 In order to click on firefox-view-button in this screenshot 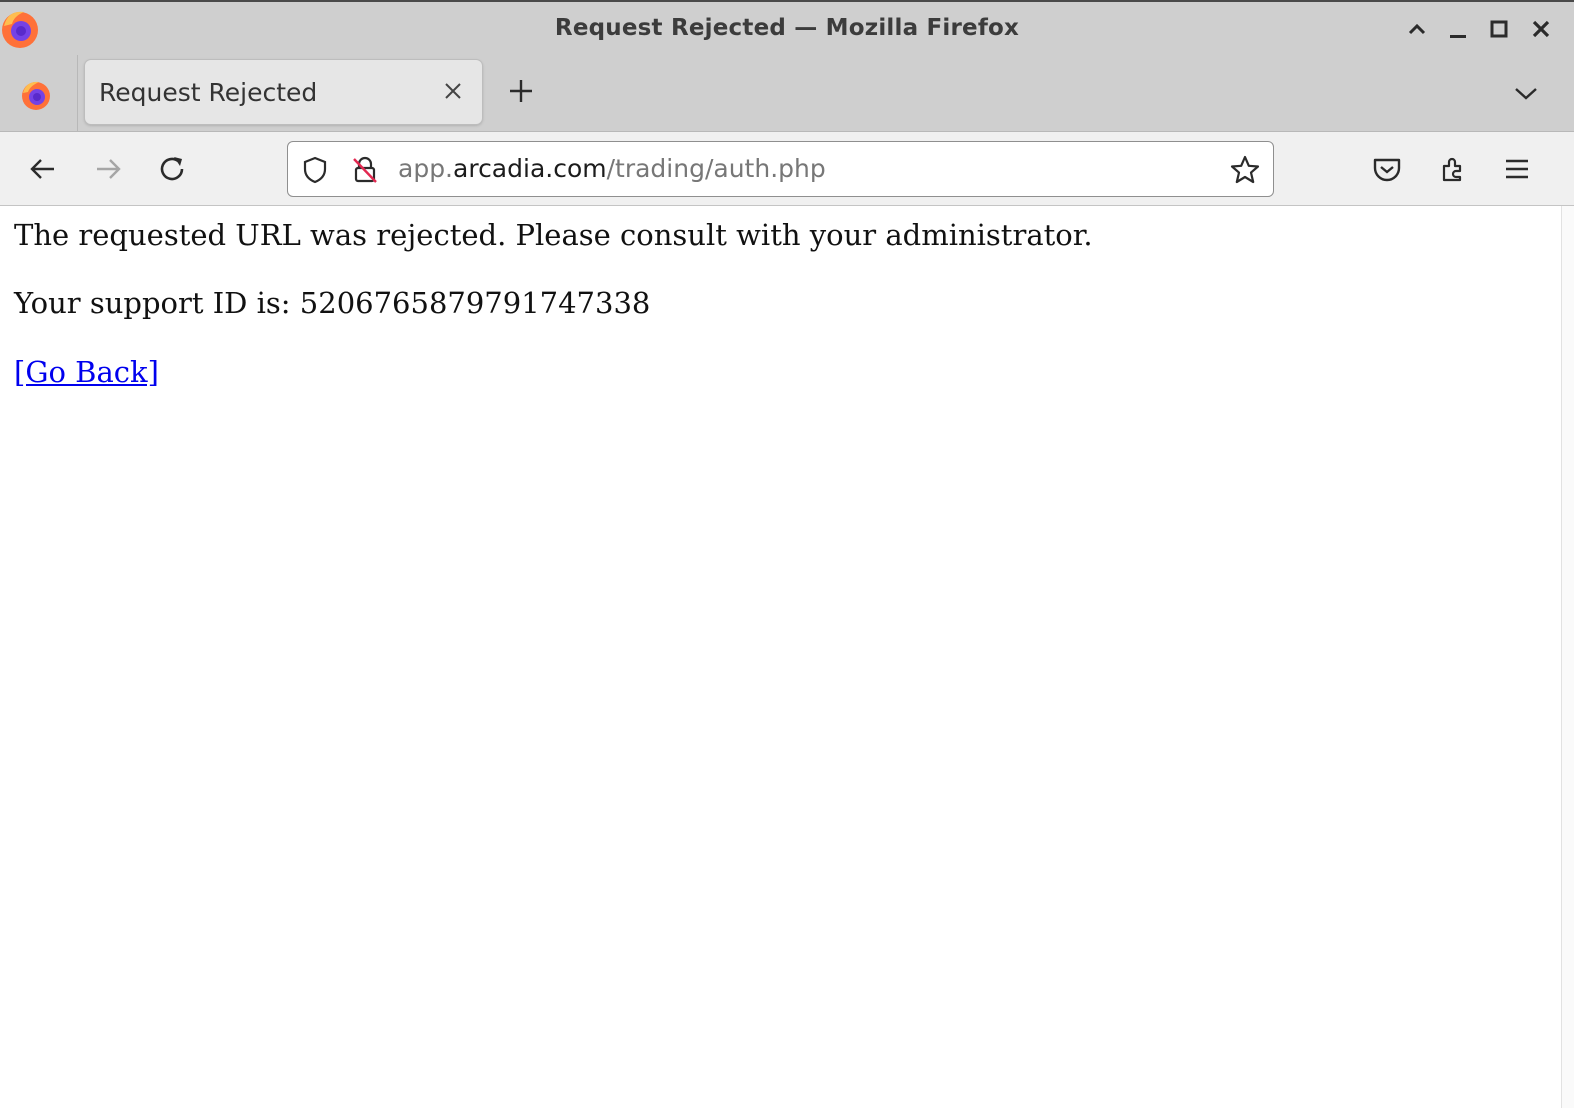, I will do `click(39, 93)`.